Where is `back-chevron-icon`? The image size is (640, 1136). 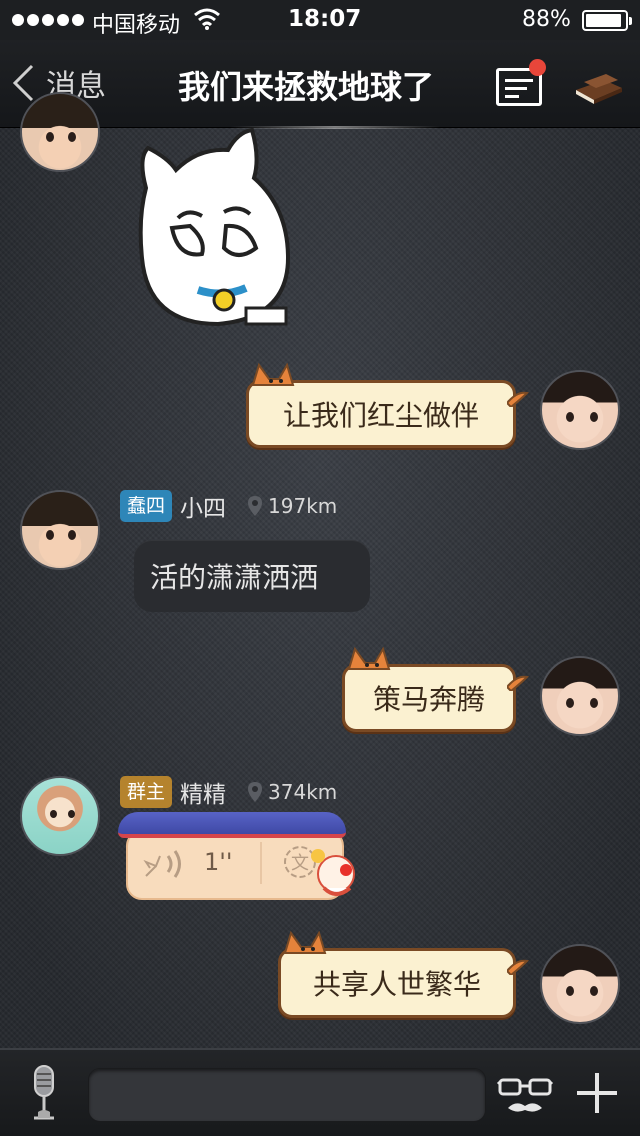 back-chevron-icon is located at coordinates (23, 83).